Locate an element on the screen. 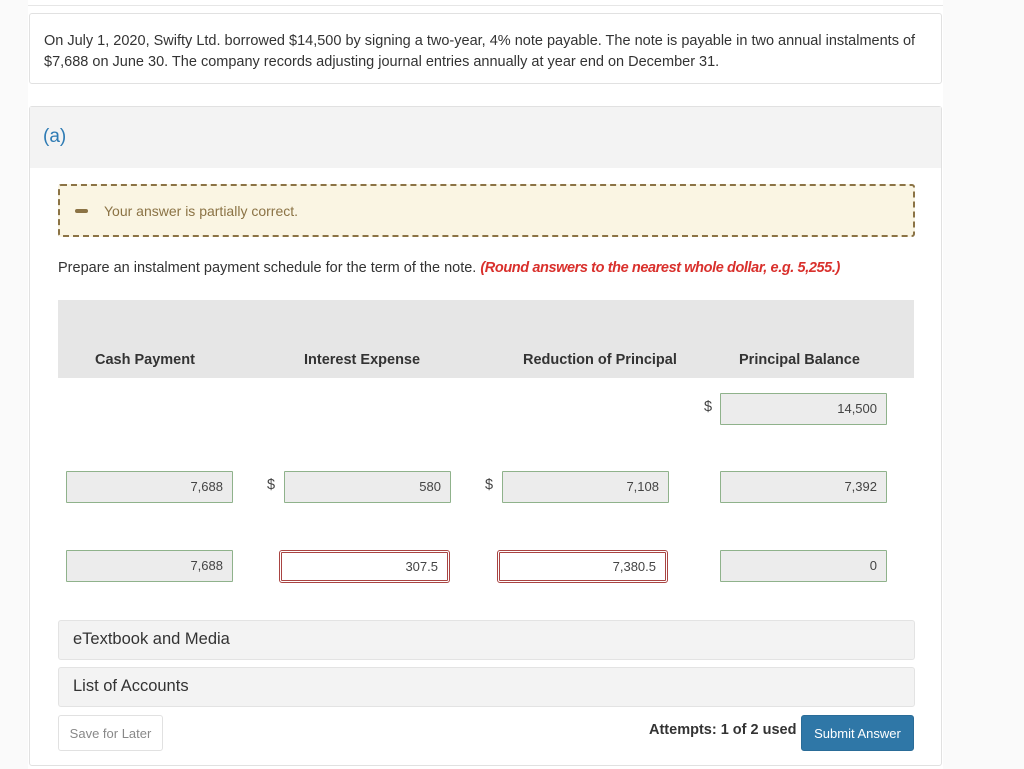  partial-dash-icon is located at coordinates (81, 210).